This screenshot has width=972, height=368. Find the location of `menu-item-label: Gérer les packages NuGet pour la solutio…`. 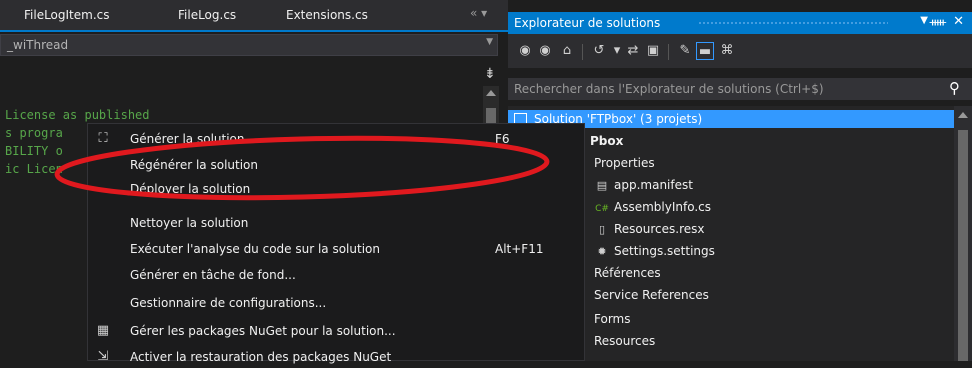

menu-item-label: Gérer les packages NuGet pour la solutio… is located at coordinates (263, 331).